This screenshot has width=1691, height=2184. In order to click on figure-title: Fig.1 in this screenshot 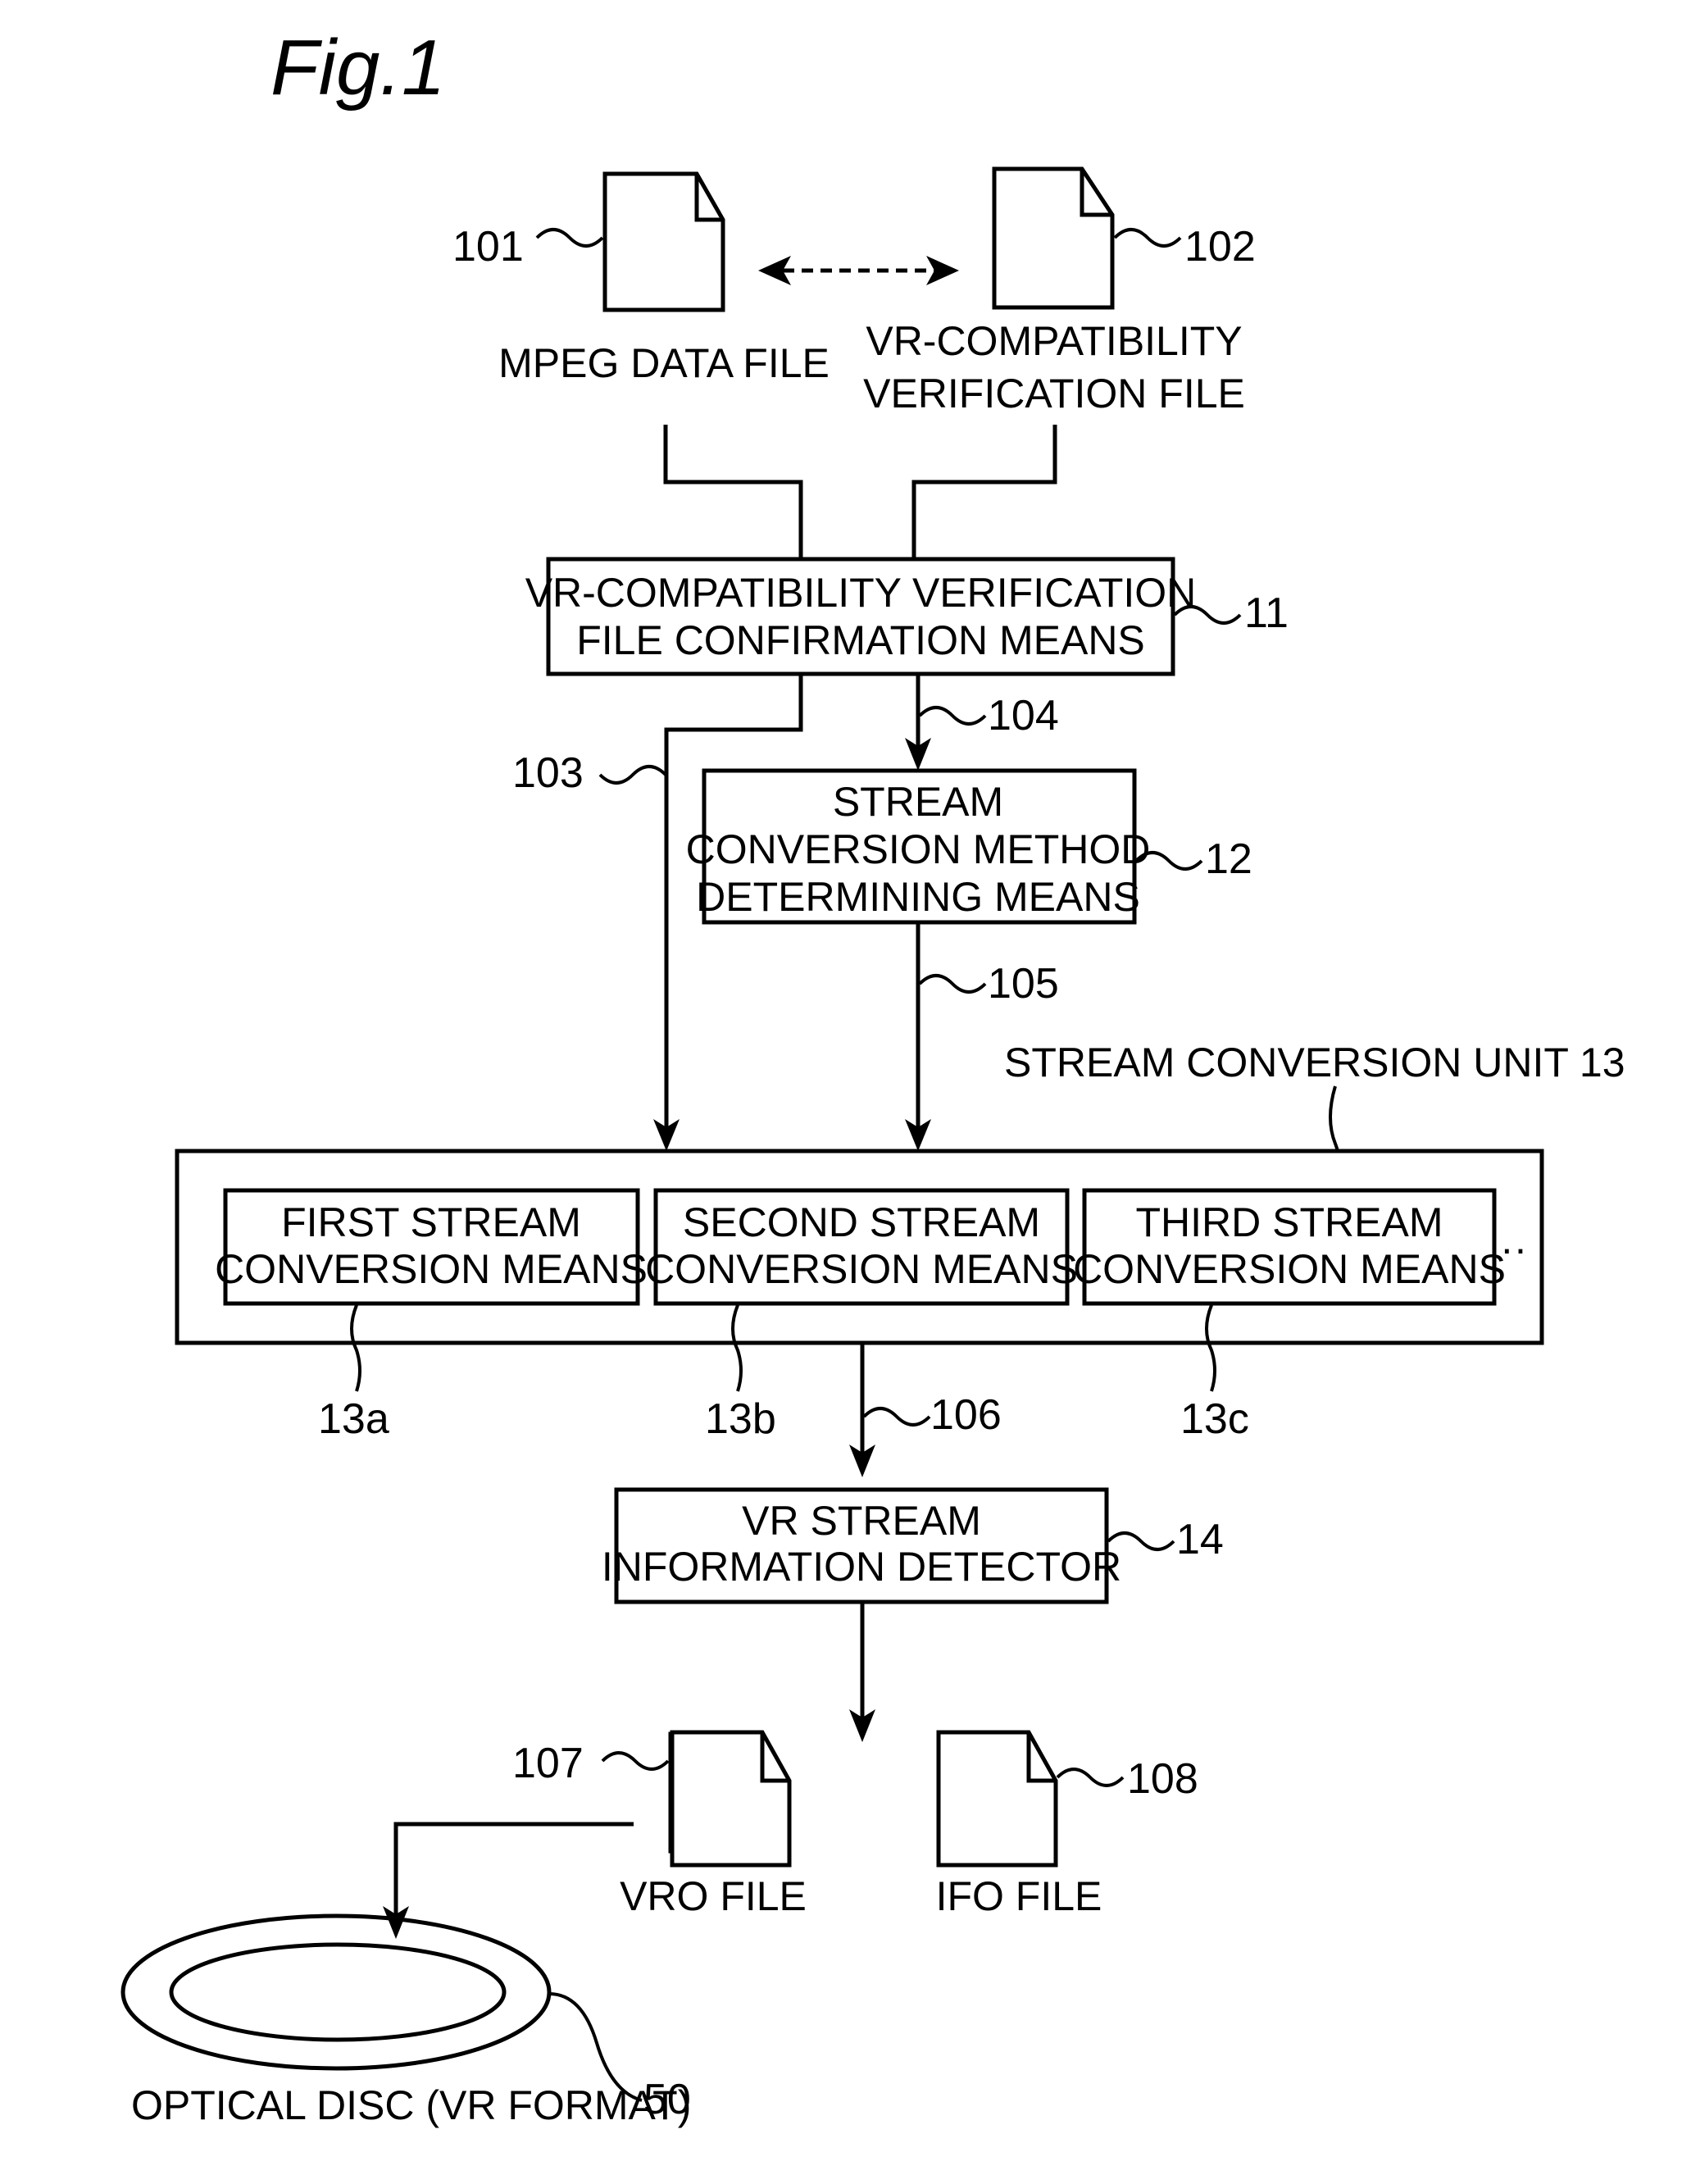, I will do `click(357, 67)`.